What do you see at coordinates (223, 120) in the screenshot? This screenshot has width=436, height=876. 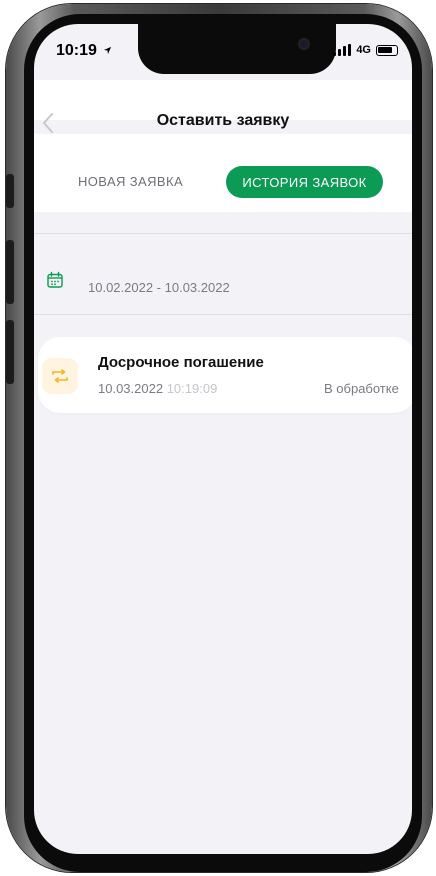 I see `page-title: Оставить заявку` at bounding box center [223, 120].